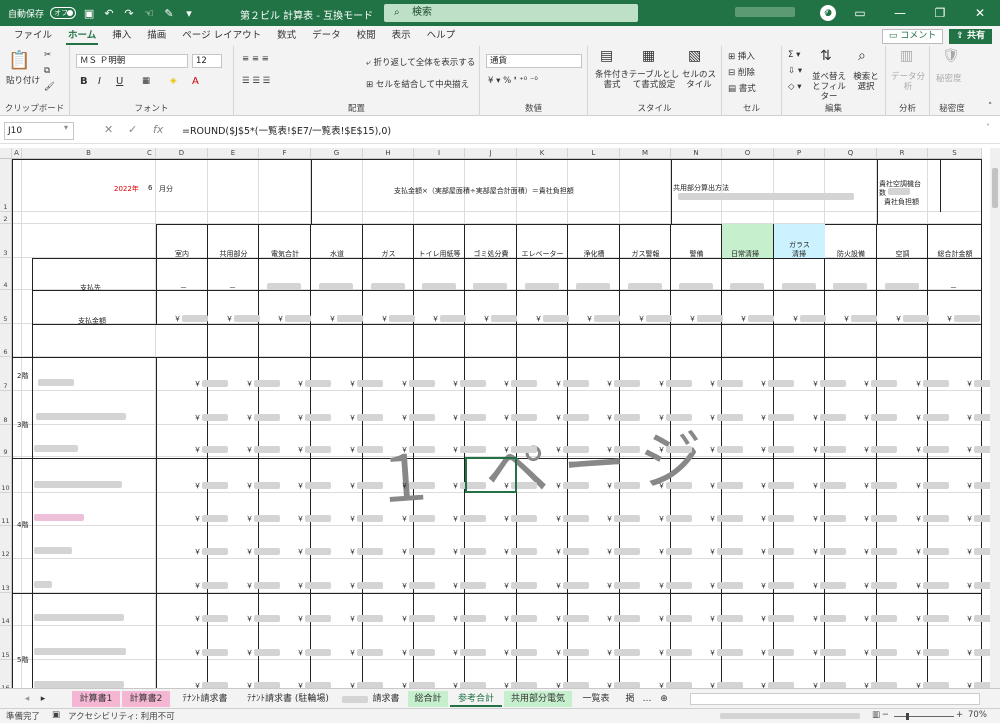  Describe the element at coordinates (207, 61) in the screenshot. I see `font-size-select: 12` at that location.